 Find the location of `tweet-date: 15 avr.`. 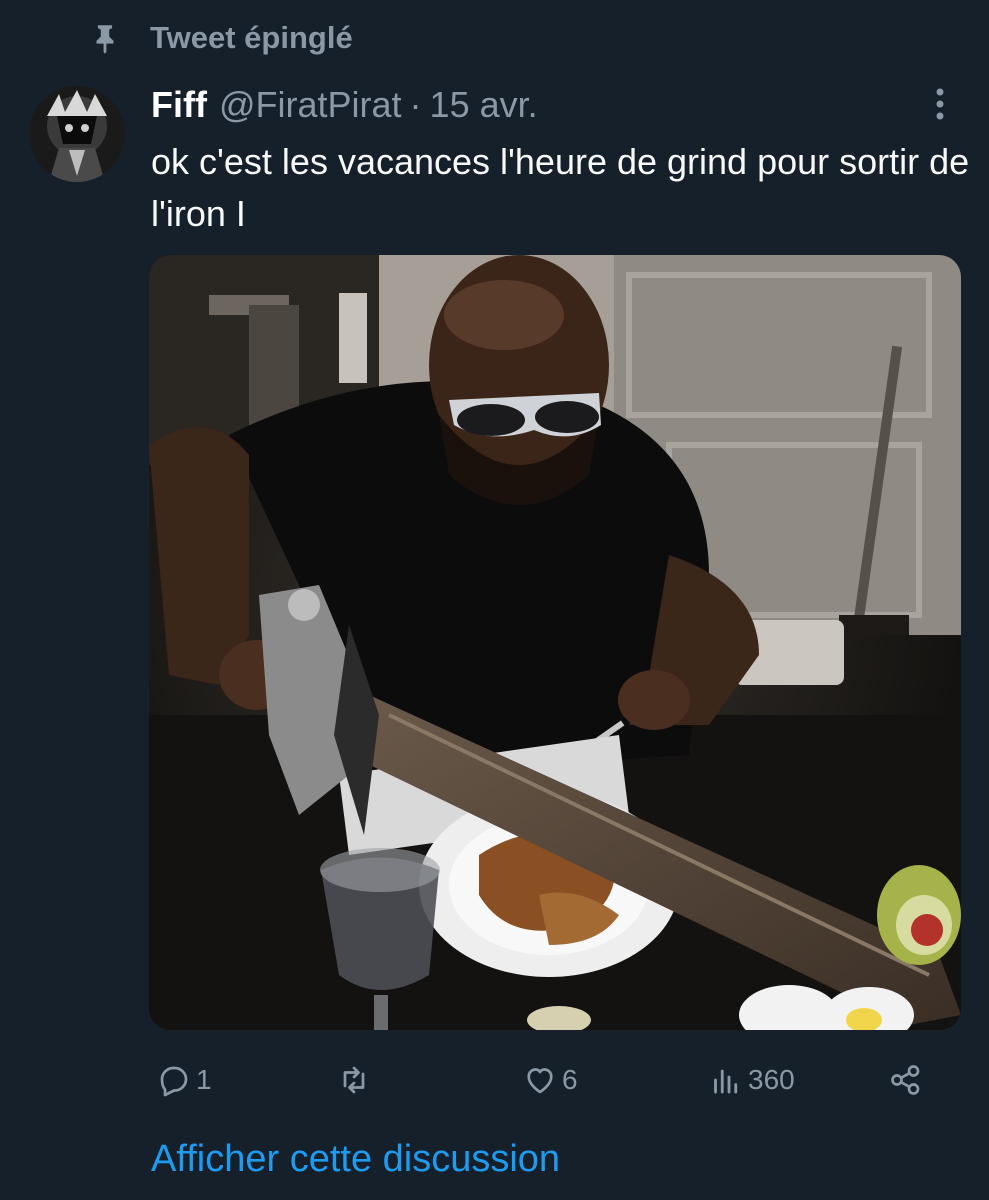

tweet-date: 15 avr. is located at coordinates (484, 105).